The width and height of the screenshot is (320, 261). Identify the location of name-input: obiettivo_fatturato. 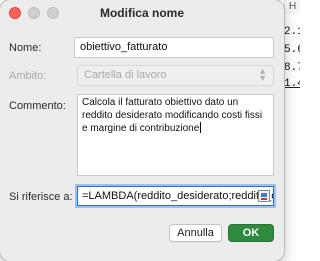
(174, 47).